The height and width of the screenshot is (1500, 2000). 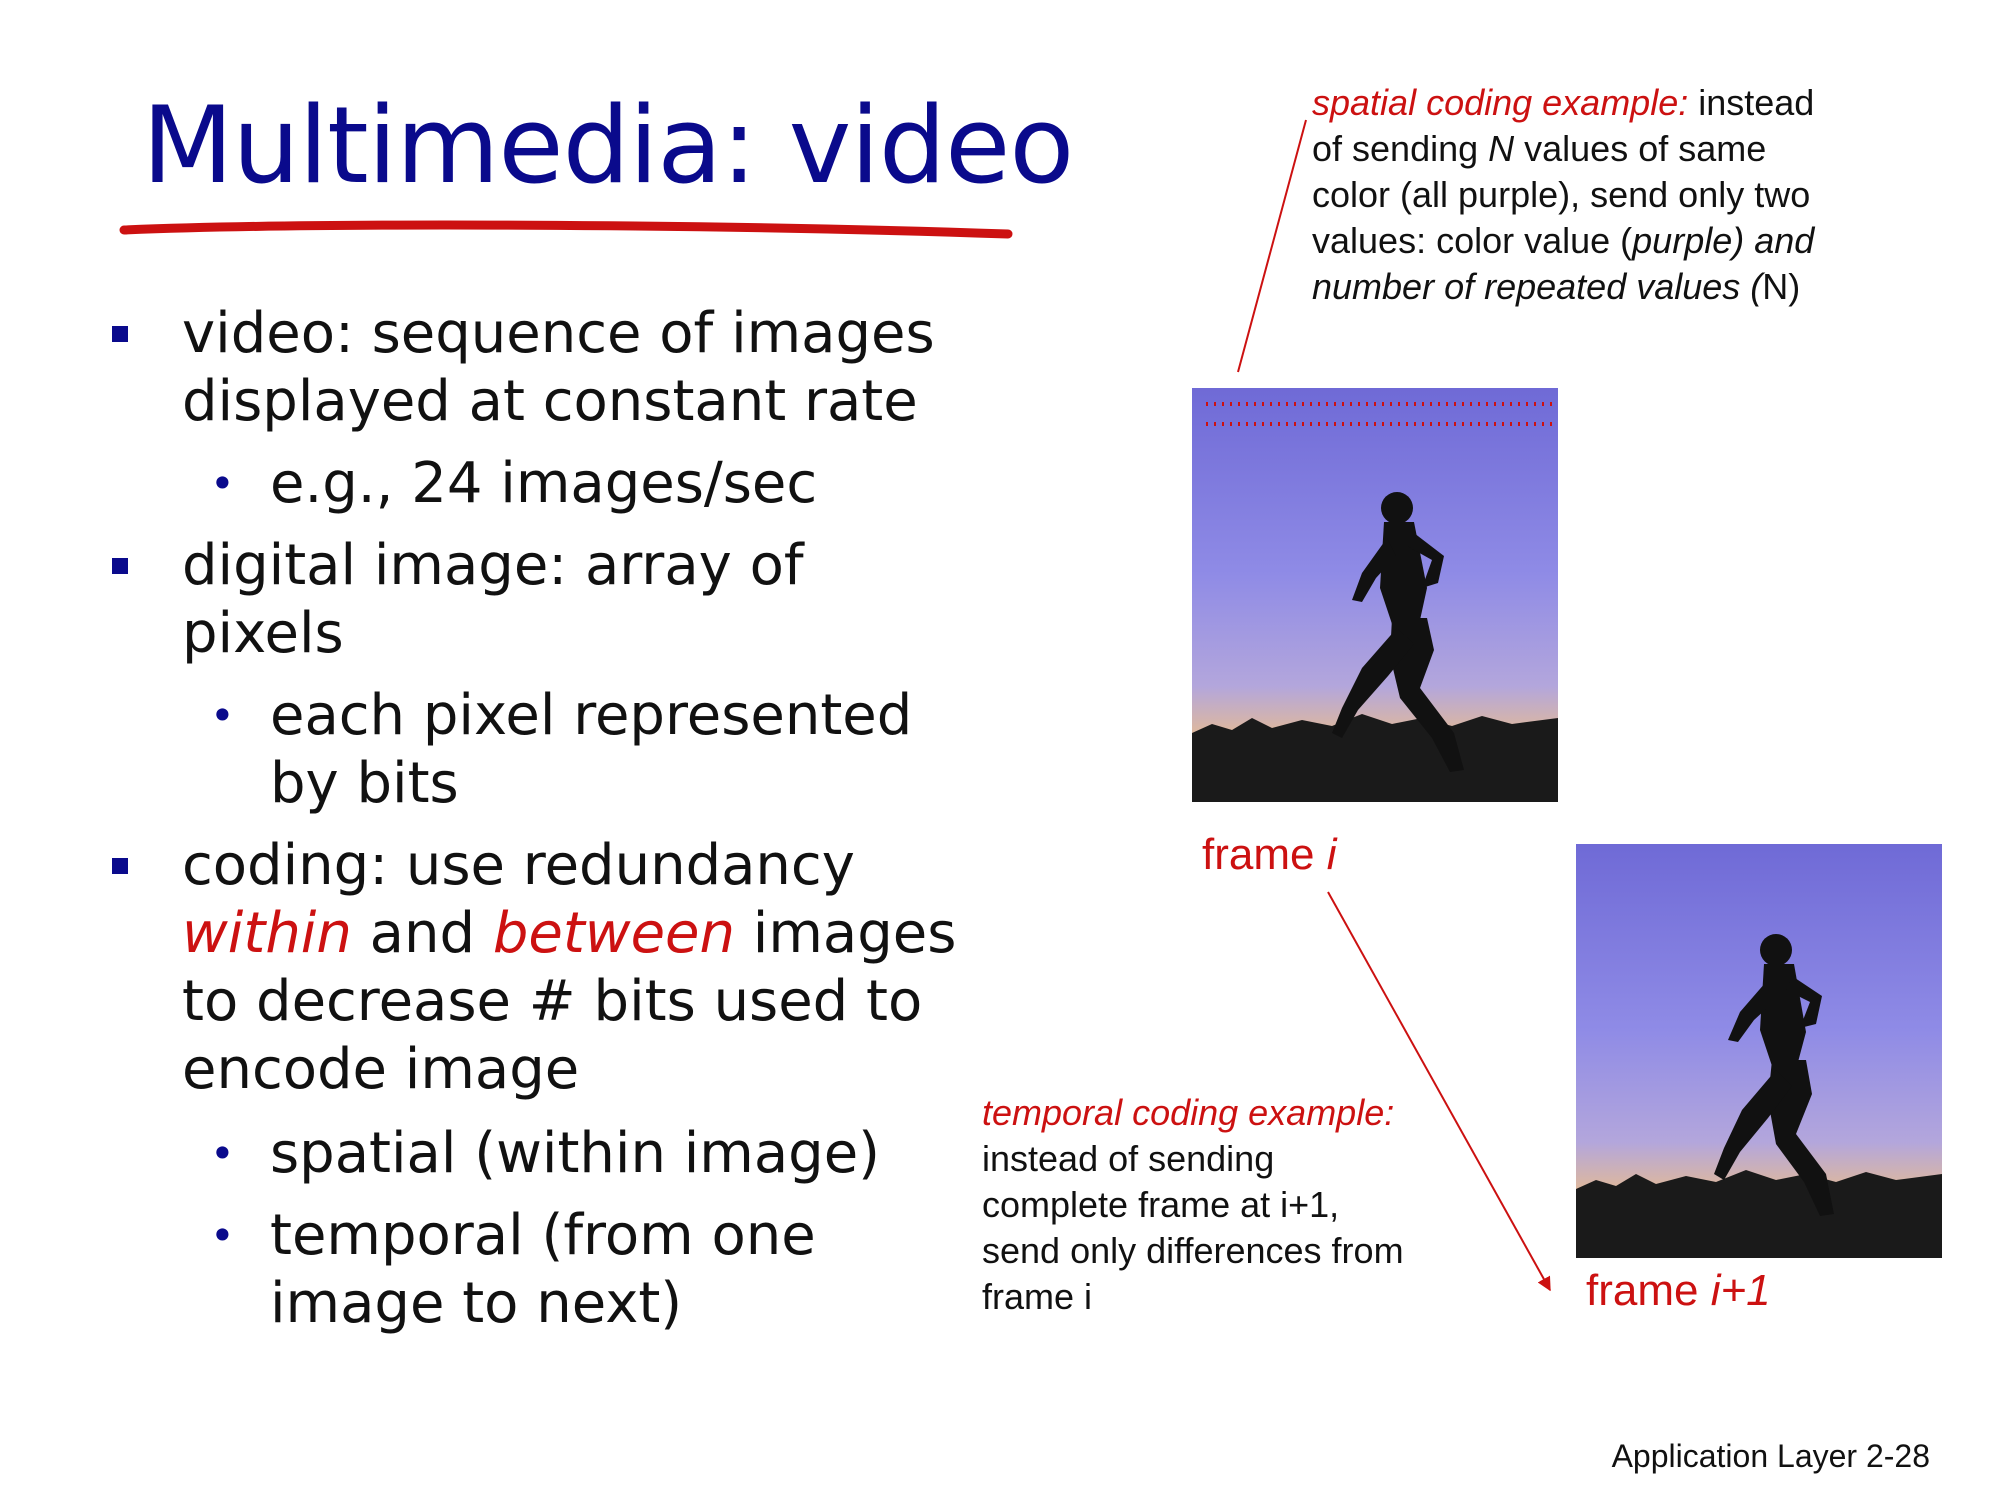 I want to click on connector-lines, so click(x=1394, y=705).